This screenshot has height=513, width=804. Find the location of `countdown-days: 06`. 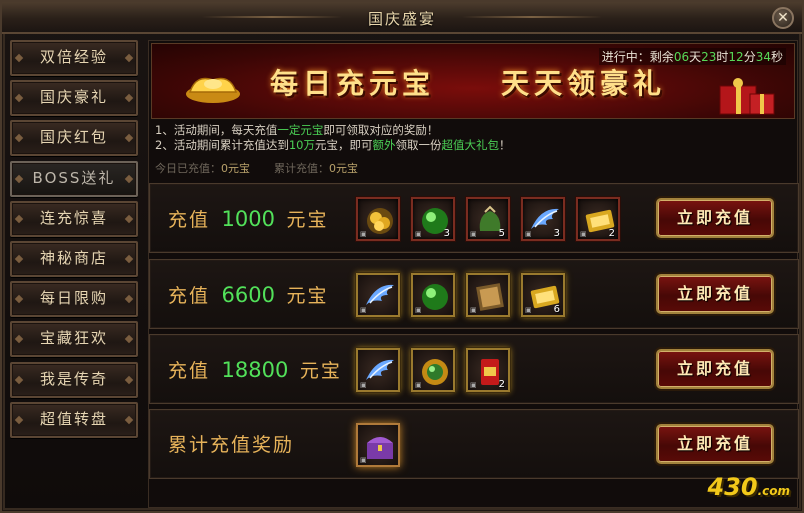

countdown-days: 06 is located at coordinates (681, 57).